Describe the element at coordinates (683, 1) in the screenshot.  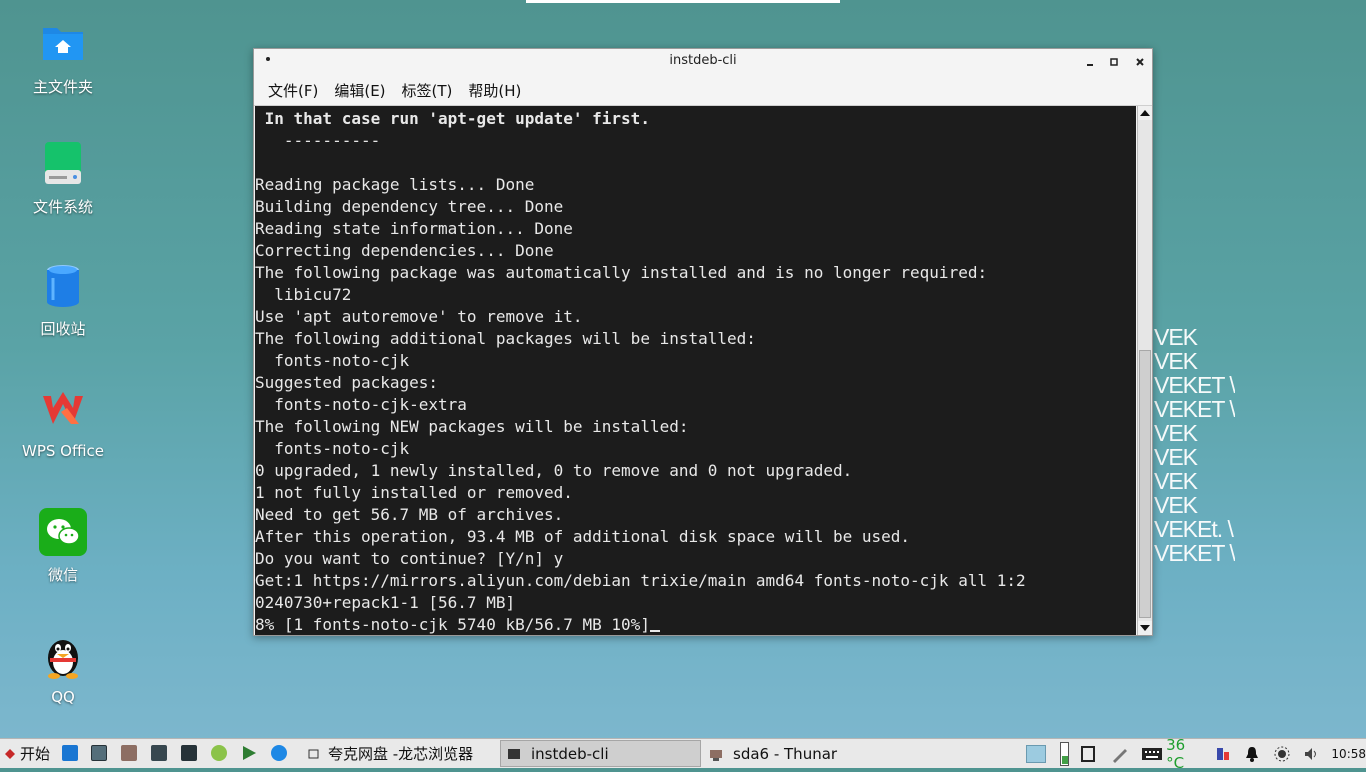
I see `top-panel-strip` at that location.